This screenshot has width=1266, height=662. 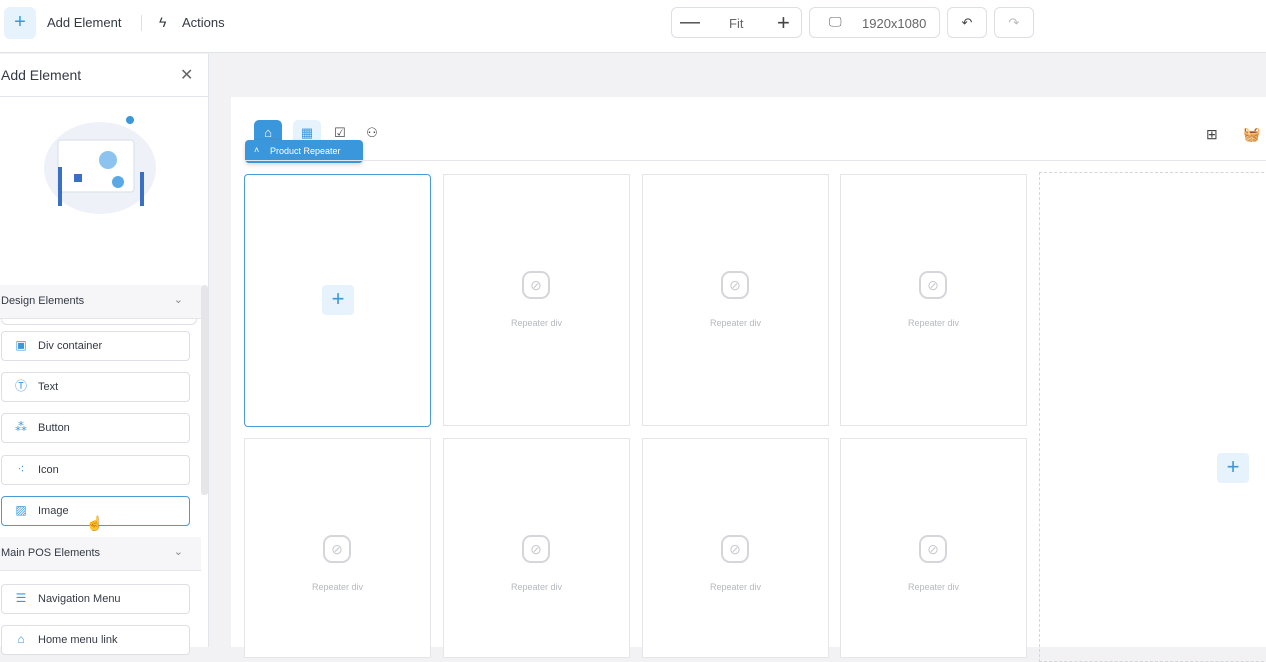 I want to click on element-button: ⁂ Button, so click(x=95, y=428).